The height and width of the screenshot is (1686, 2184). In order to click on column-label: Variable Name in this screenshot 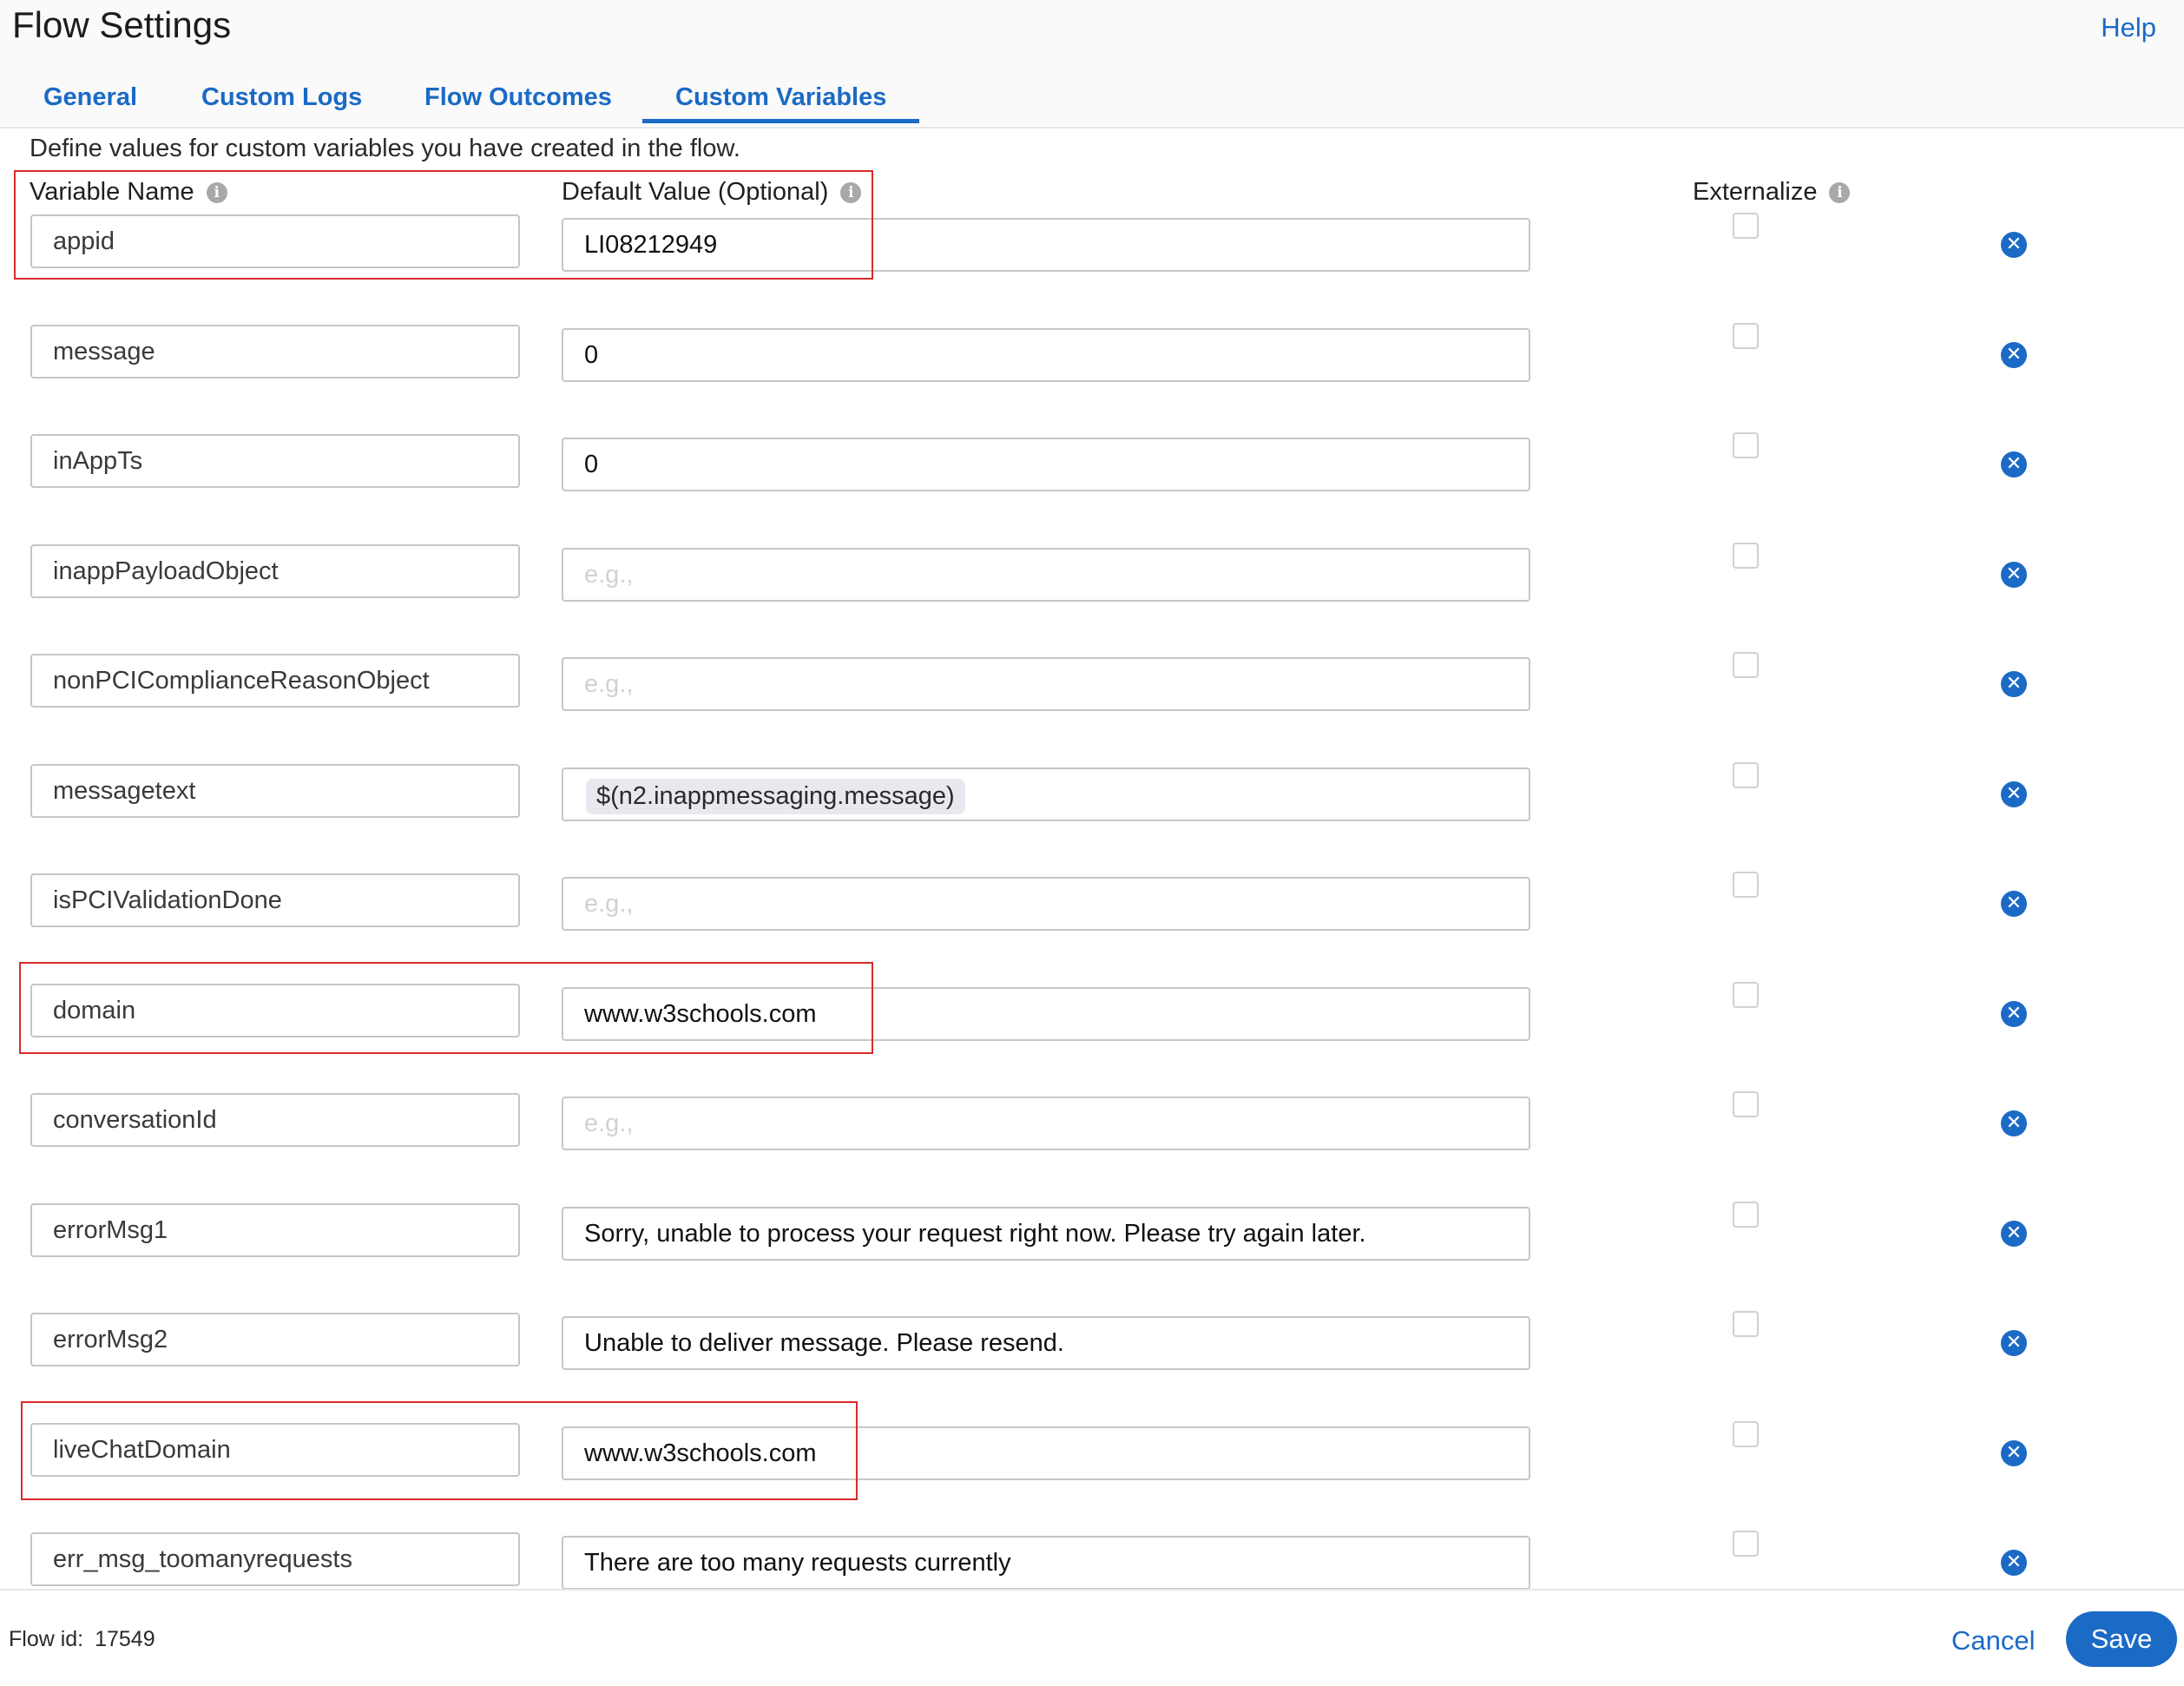, I will do `click(112, 192)`.